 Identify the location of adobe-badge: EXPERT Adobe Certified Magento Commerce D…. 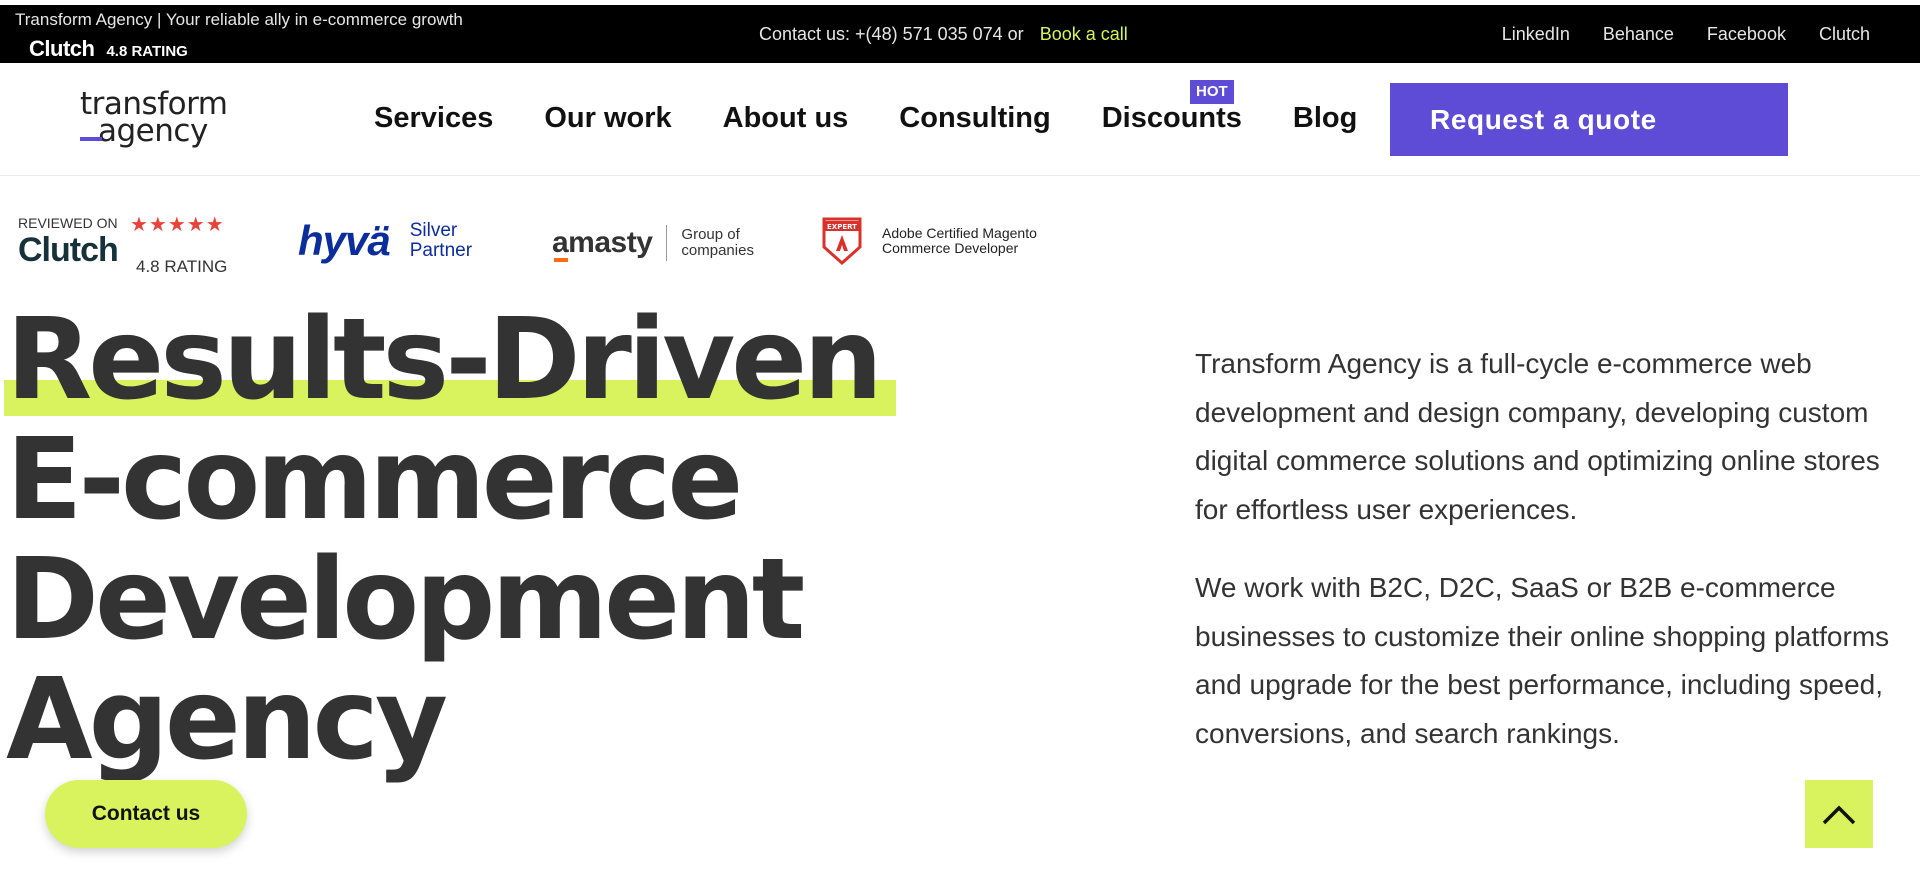
(928, 241).